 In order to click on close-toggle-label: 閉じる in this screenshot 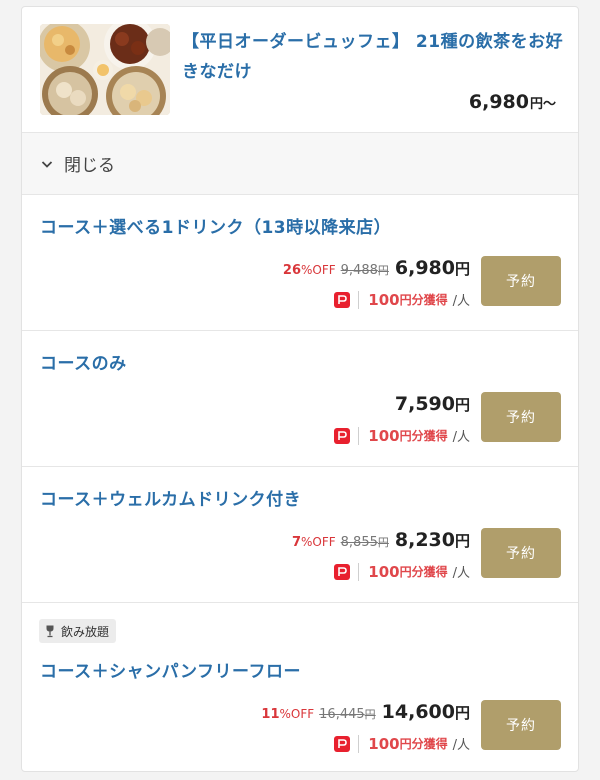, I will do `click(89, 166)`.